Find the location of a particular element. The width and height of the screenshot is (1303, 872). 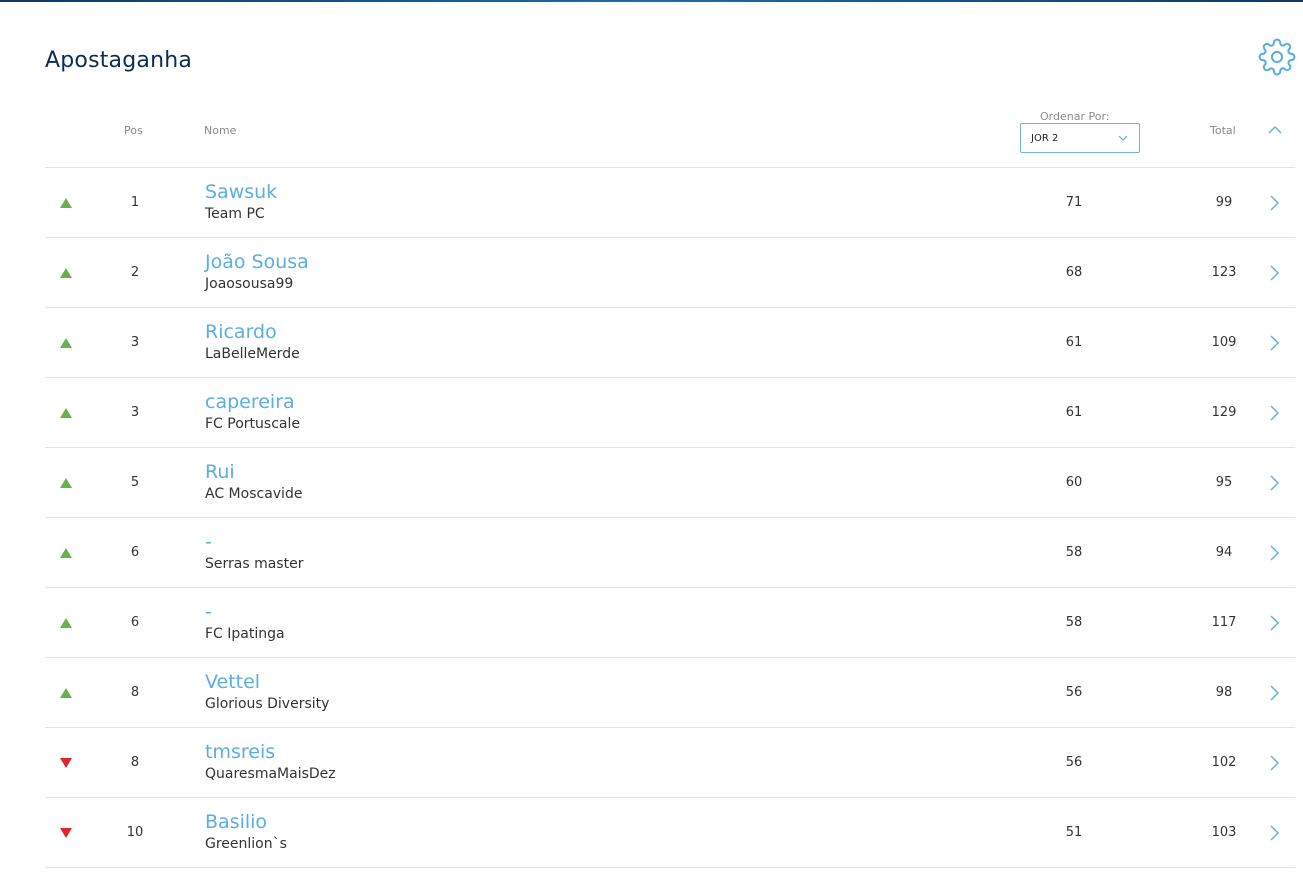

row-total-points: 109 is located at coordinates (1224, 342).